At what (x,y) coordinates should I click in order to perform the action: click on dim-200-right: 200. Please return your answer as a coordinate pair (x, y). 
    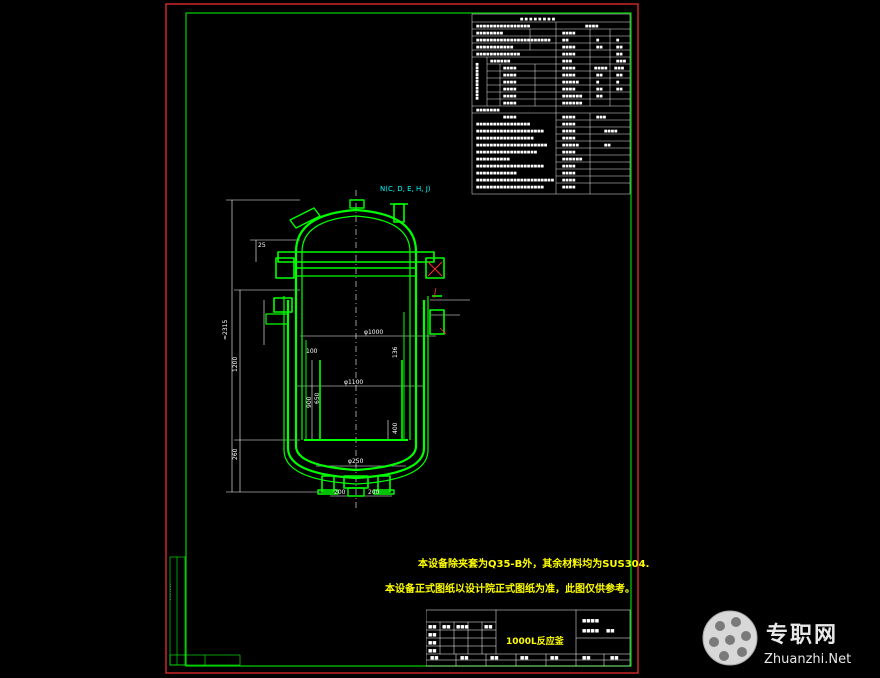
    Looking at the image, I should click on (374, 492).